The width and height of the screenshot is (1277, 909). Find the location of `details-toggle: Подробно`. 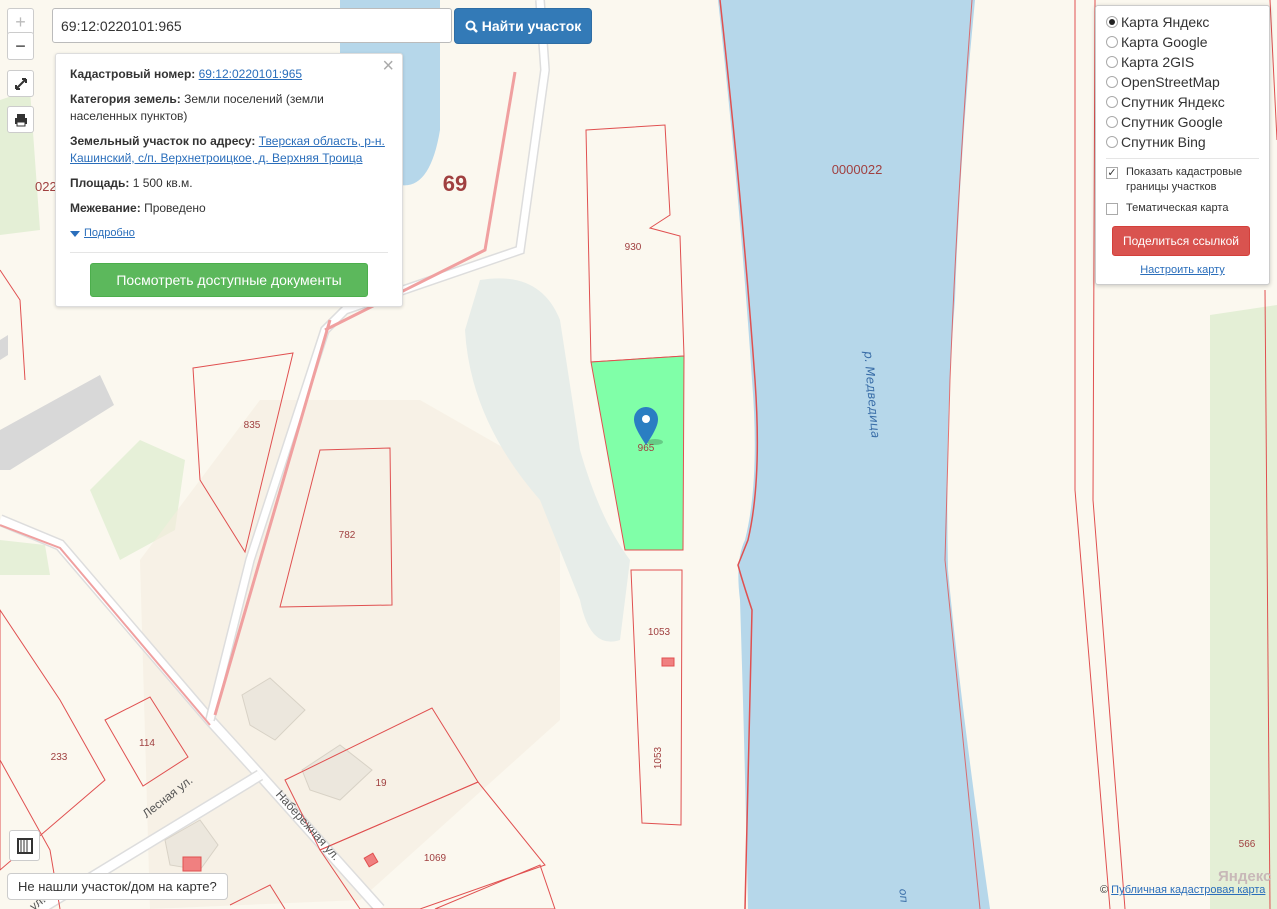

details-toggle: Подробно is located at coordinates (229, 233).